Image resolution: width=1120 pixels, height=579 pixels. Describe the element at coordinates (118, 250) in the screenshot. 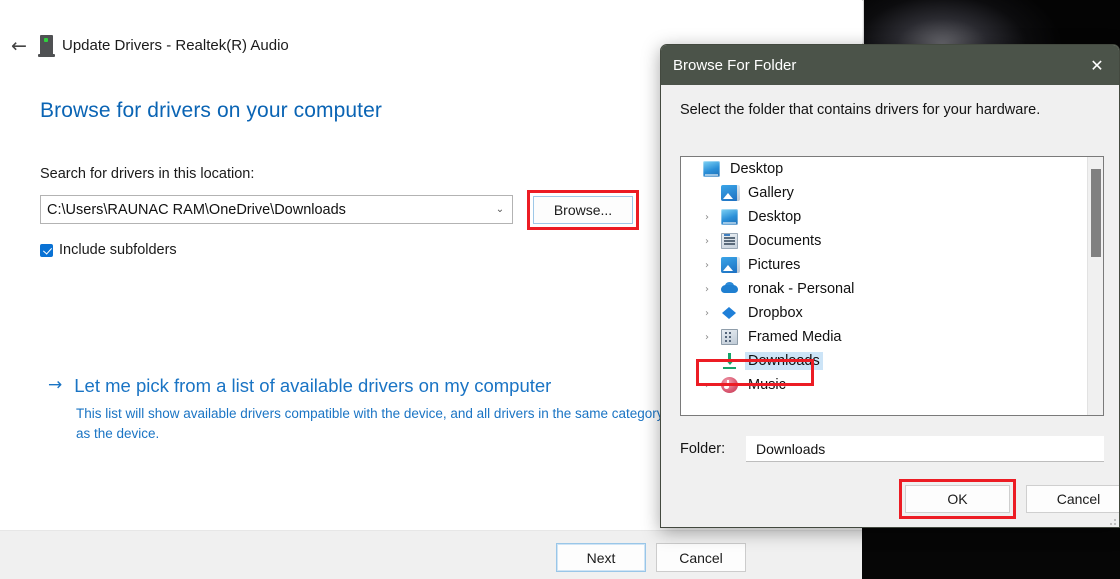

I see `include-subfolders-label: Include subfolders` at that location.